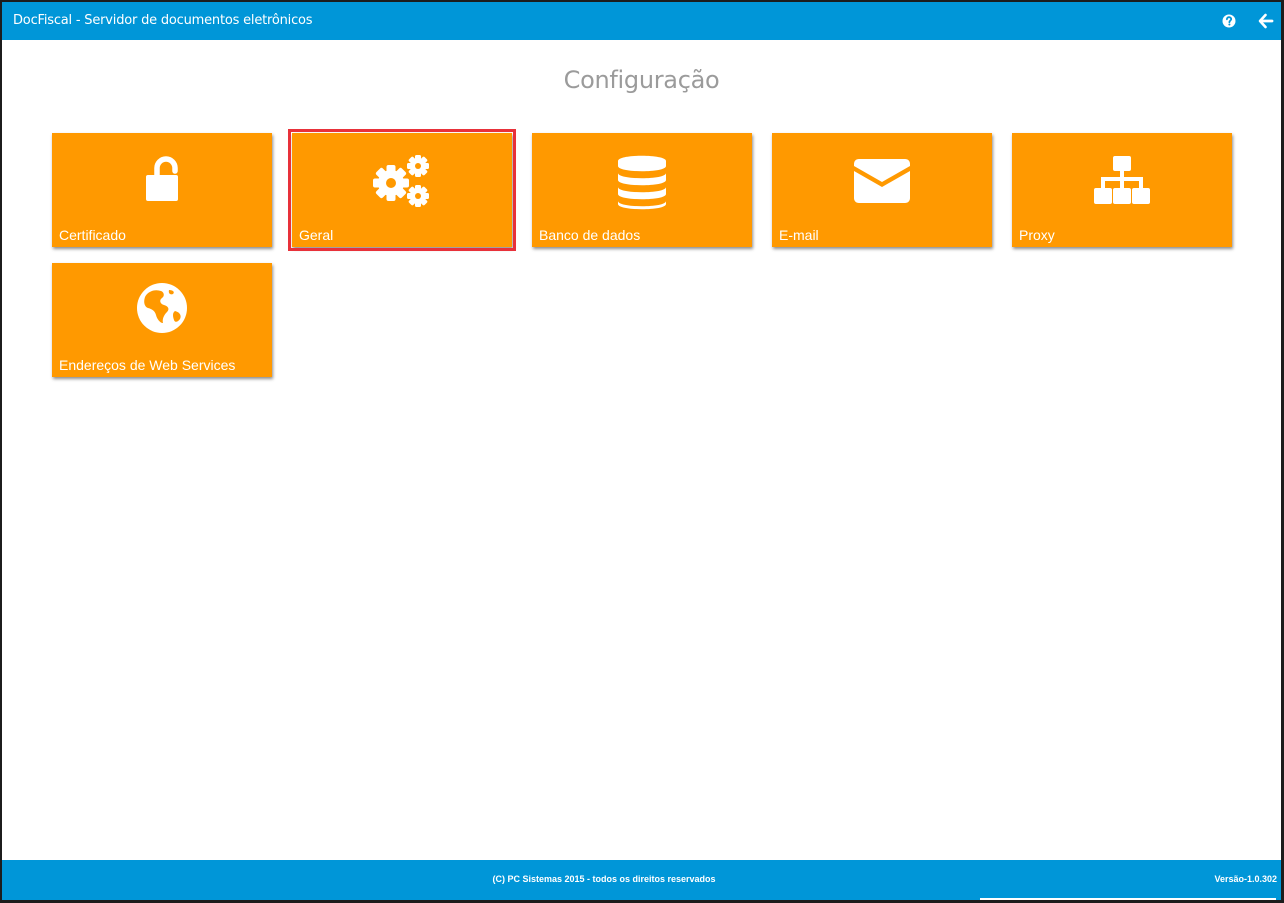 The height and width of the screenshot is (903, 1284). I want to click on tile-label: Proxy, so click(1037, 235).